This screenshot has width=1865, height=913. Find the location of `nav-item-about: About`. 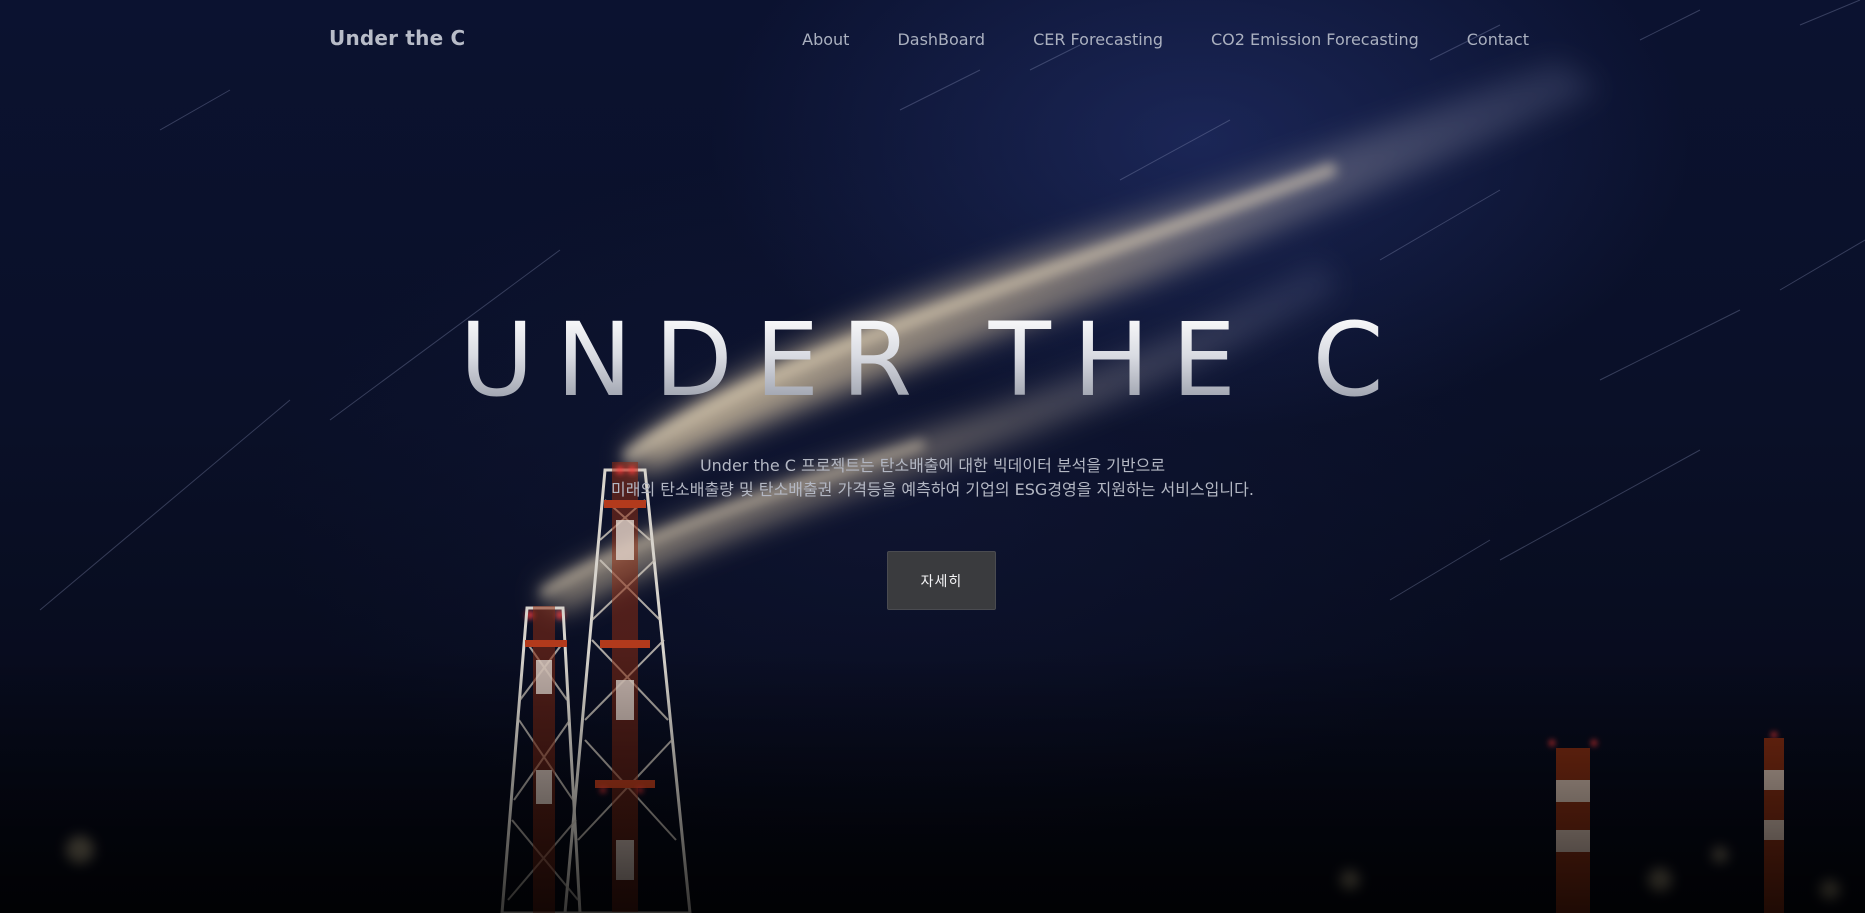

nav-item-about: About is located at coordinates (825, 39).